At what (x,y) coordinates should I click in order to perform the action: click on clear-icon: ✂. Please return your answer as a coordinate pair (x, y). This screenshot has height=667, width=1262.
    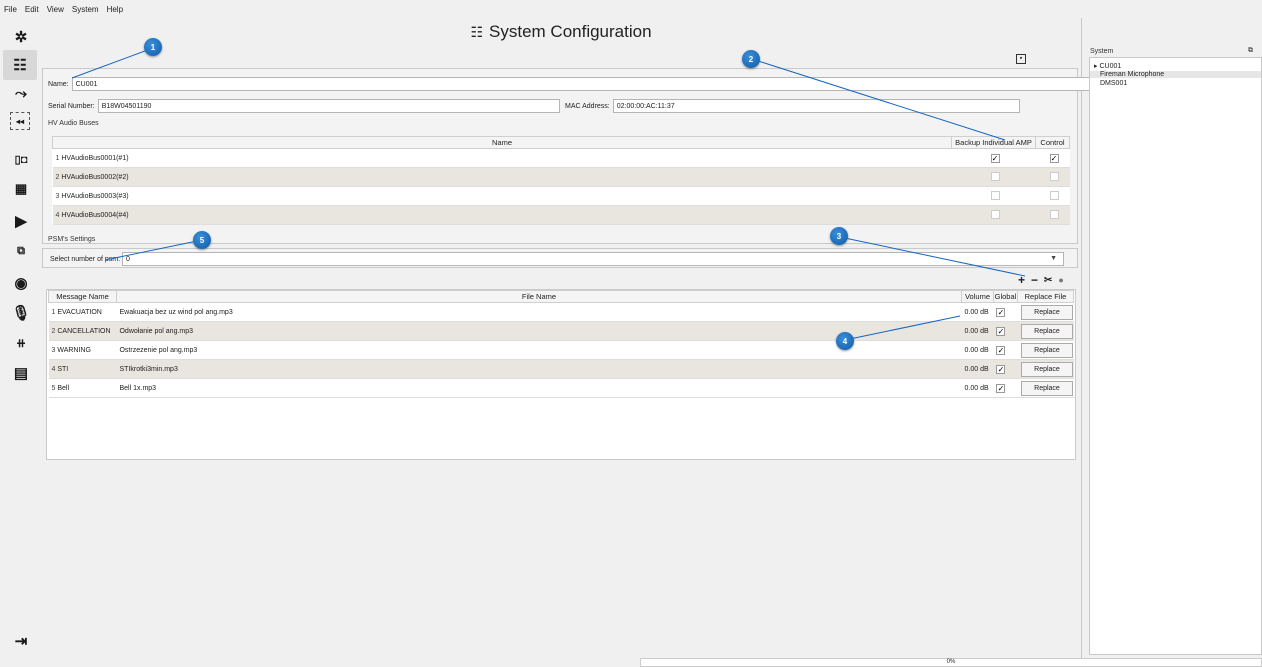
    Looking at the image, I should click on (1048, 280).